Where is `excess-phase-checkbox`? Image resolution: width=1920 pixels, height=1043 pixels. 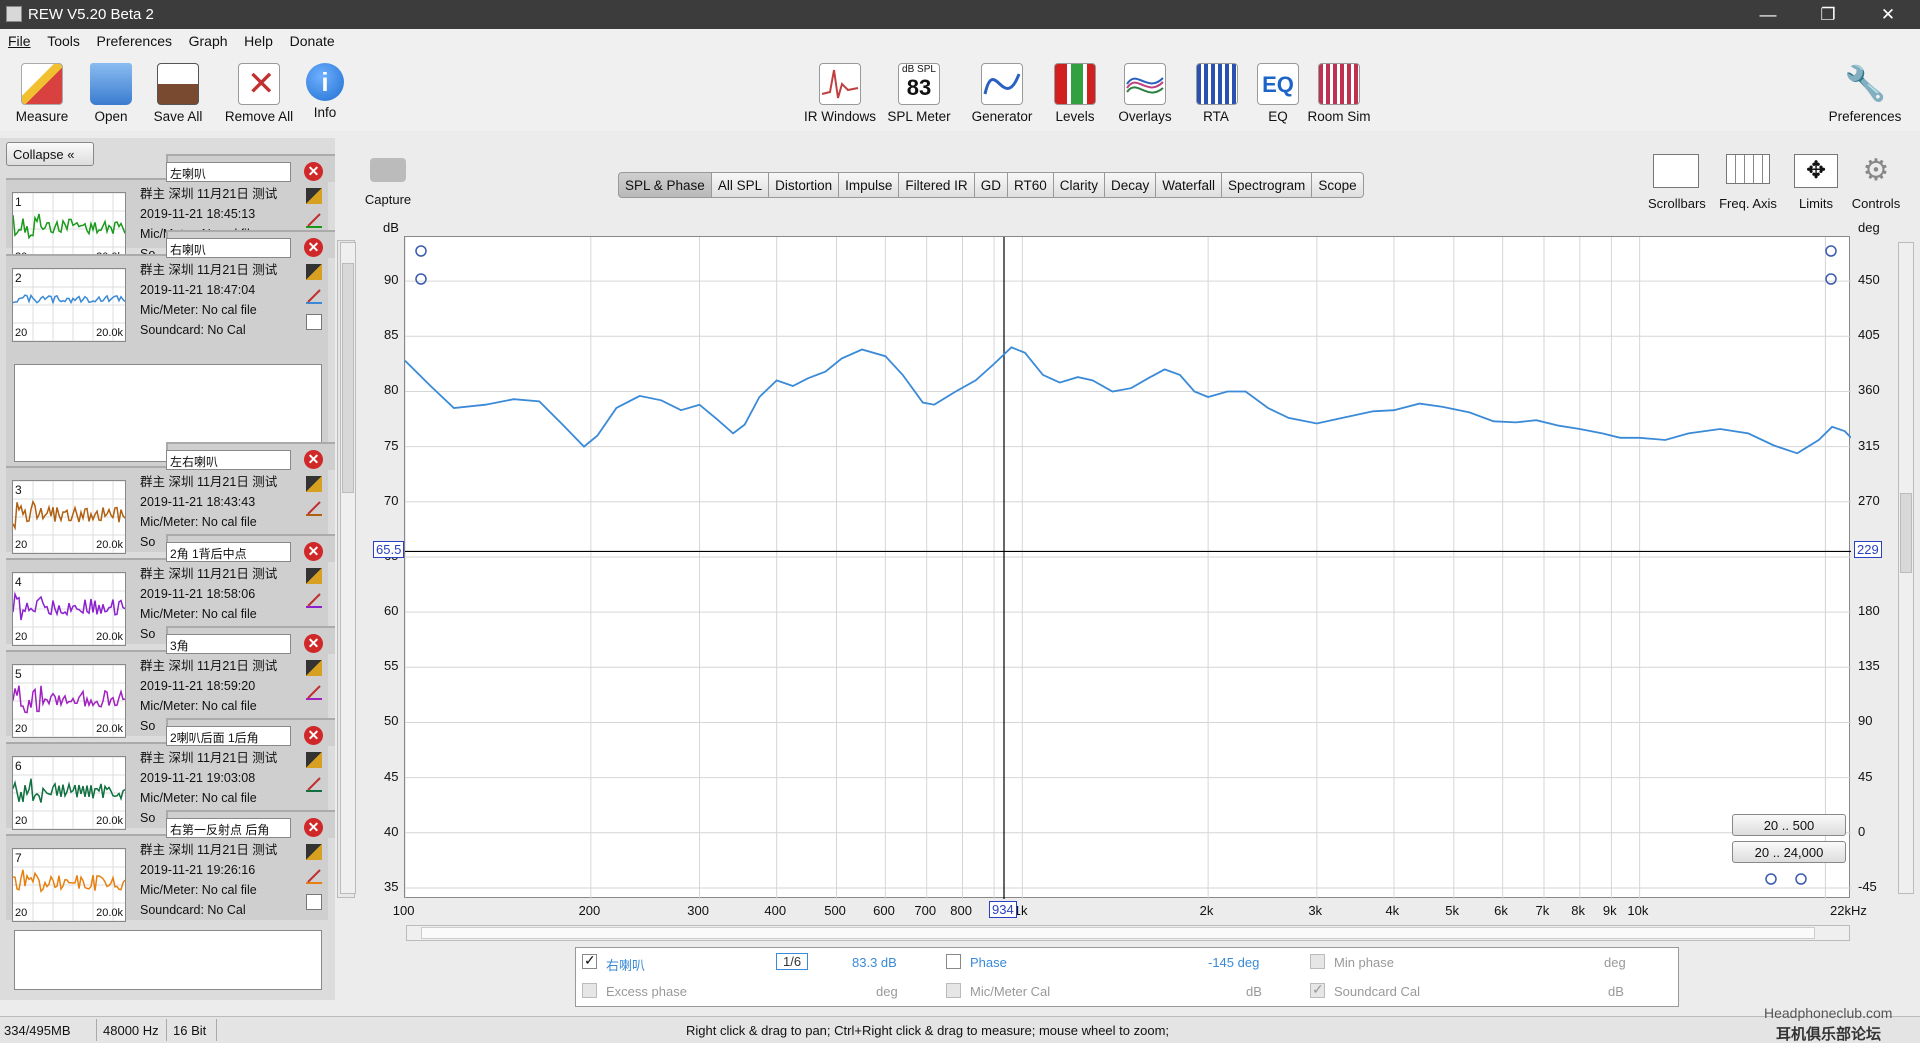 excess-phase-checkbox is located at coordinates (589, 990).